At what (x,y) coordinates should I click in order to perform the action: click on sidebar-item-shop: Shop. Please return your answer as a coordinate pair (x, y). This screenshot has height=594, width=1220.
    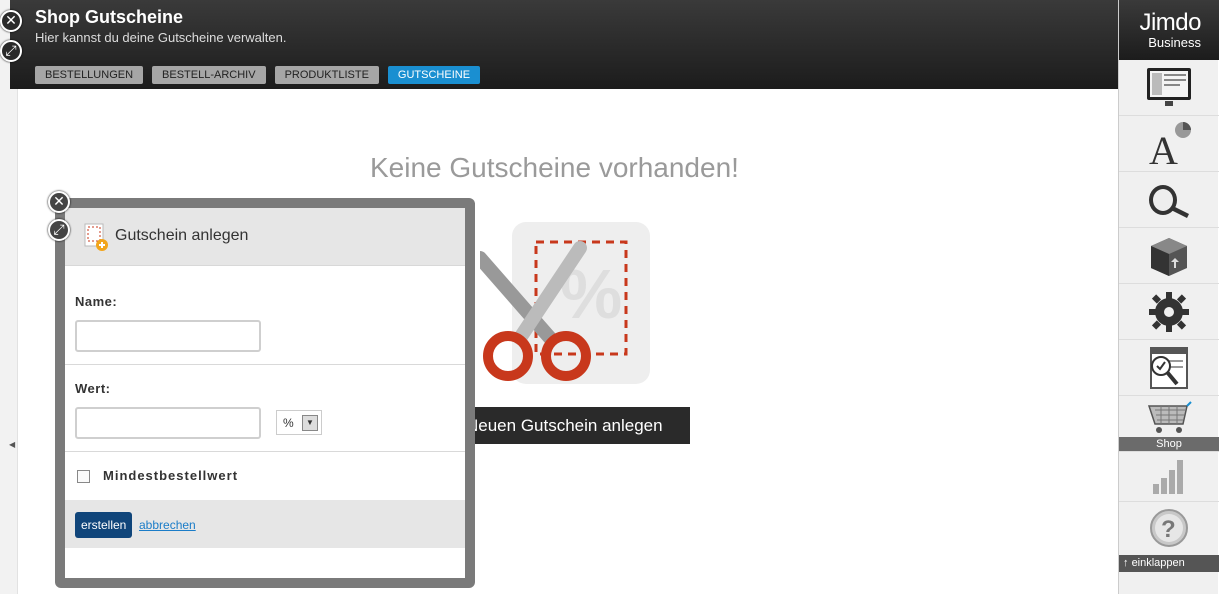
    Looking at the image, I should click on (1169, 424).